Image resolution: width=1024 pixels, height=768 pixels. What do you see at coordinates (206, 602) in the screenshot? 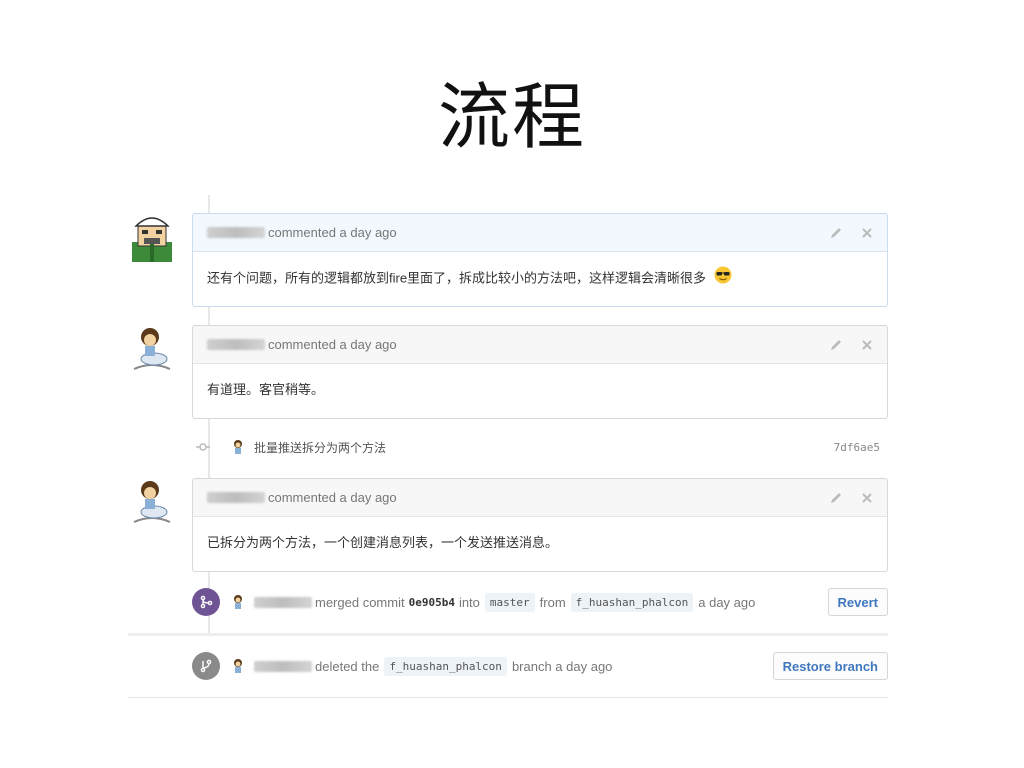
I see `merge-icon` at bounding box center [206, 602].